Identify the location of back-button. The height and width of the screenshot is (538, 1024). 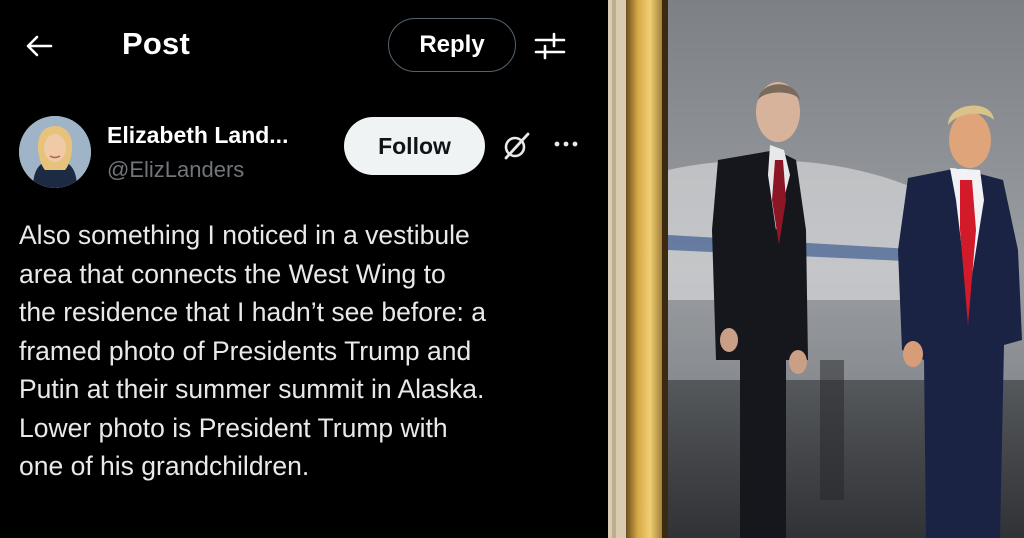
(39, 46).